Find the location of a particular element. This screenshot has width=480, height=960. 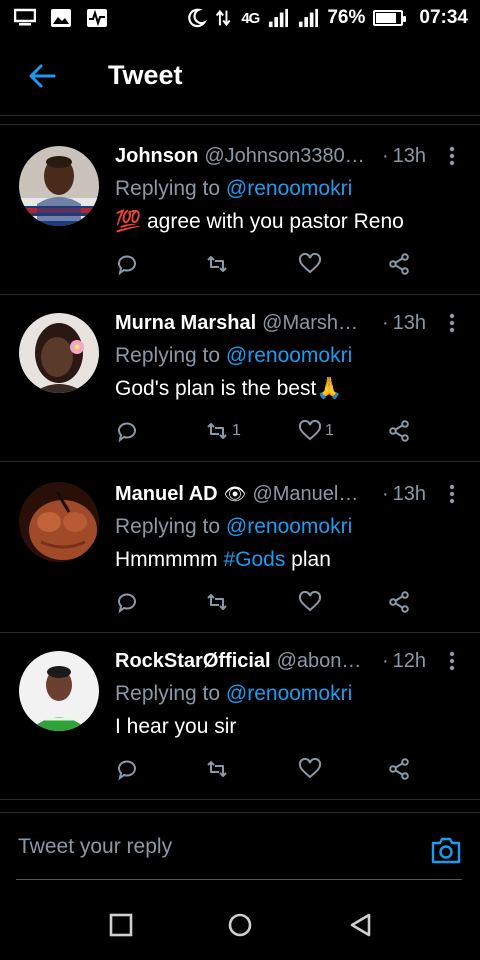

system-nav-bar is located at coordinates (240, 925).